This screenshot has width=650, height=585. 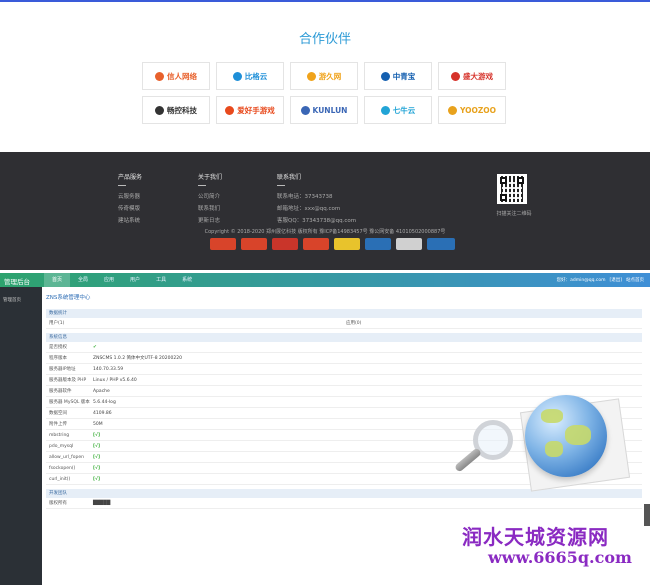 I want to click on partners-title: 合作伙伴, so click(x=324, y=39).